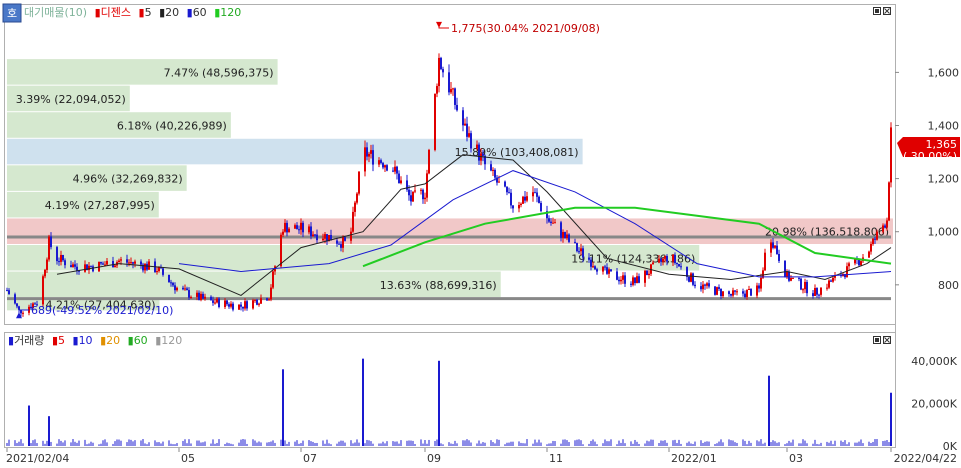  What do you see at coordinates (172, 12) in the screenshot?
I see `legend-ma20: 20` at bounding box center [172, 12].